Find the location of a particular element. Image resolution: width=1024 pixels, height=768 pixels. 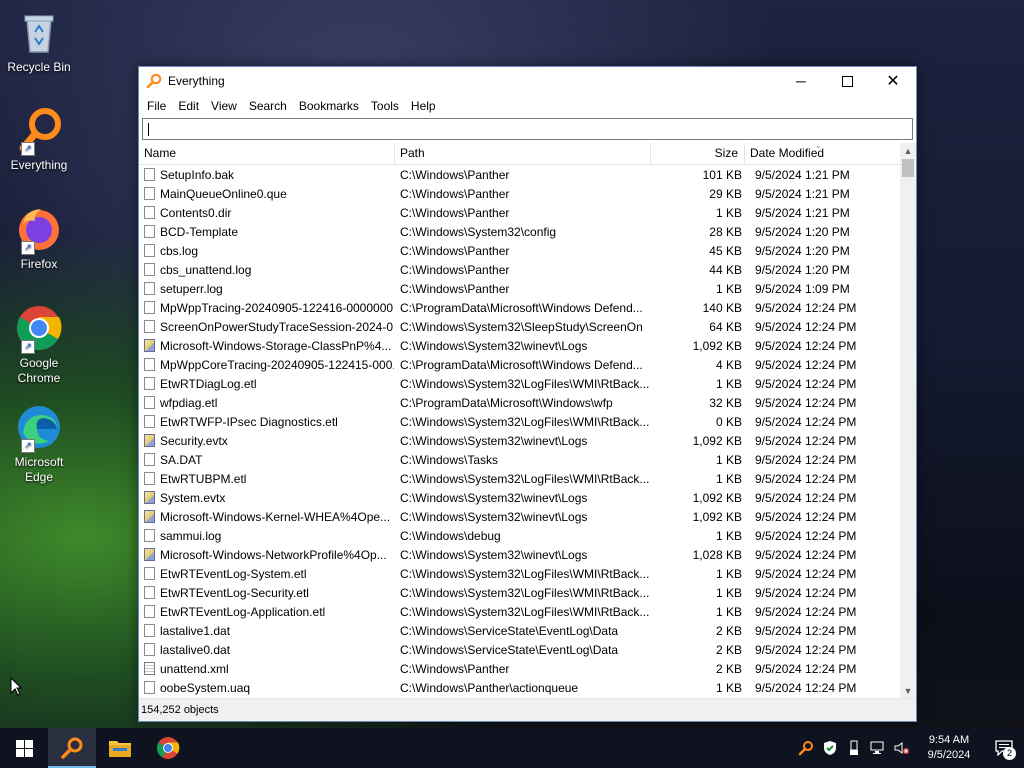

maximize-button is located at coordinates (847, 81).